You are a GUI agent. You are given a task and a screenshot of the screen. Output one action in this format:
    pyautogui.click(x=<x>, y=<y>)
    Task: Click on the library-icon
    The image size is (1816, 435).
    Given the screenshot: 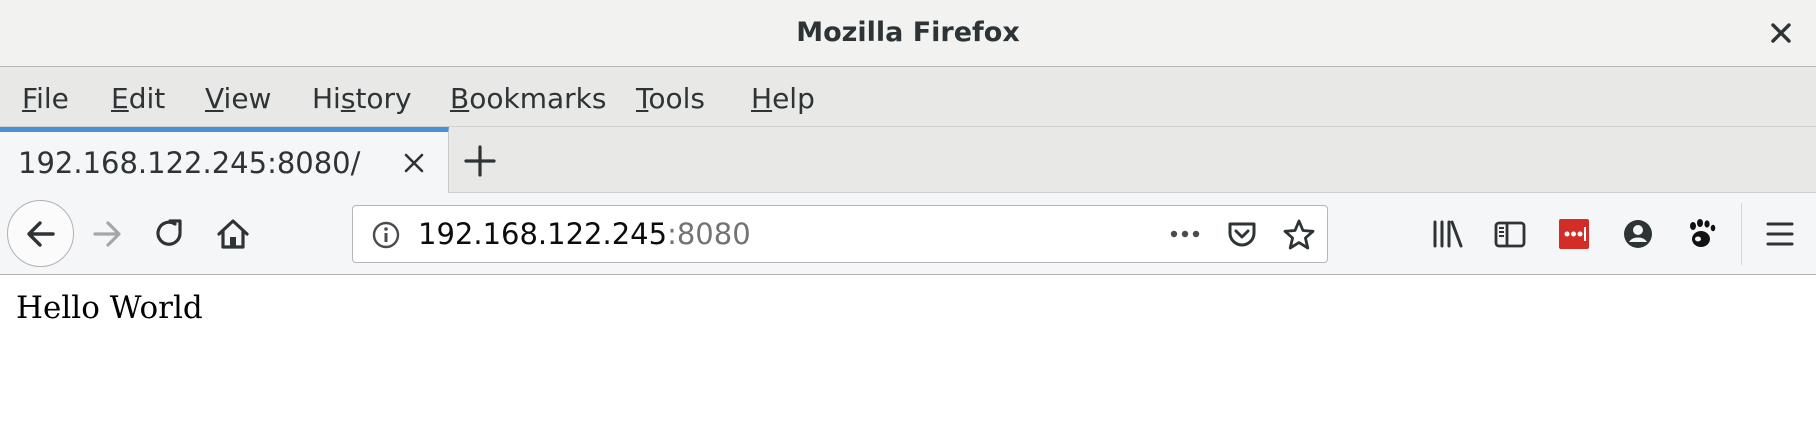 What is the action you would take?
    pyautogui.click(x=1448, y=234)
    